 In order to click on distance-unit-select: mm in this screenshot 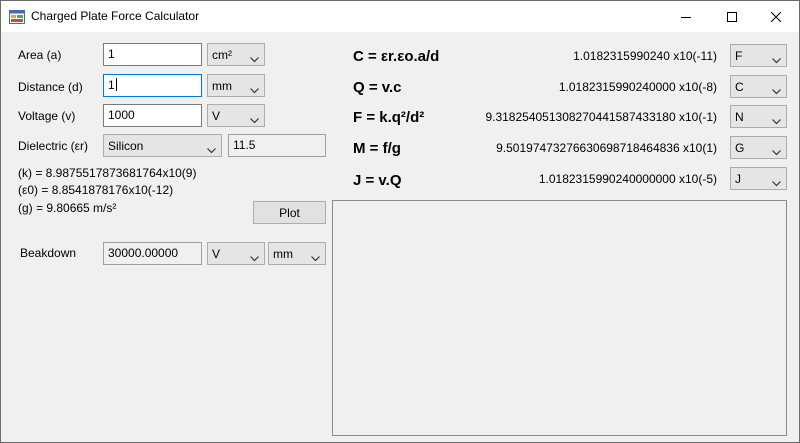, I will do `click(236, 85)`.